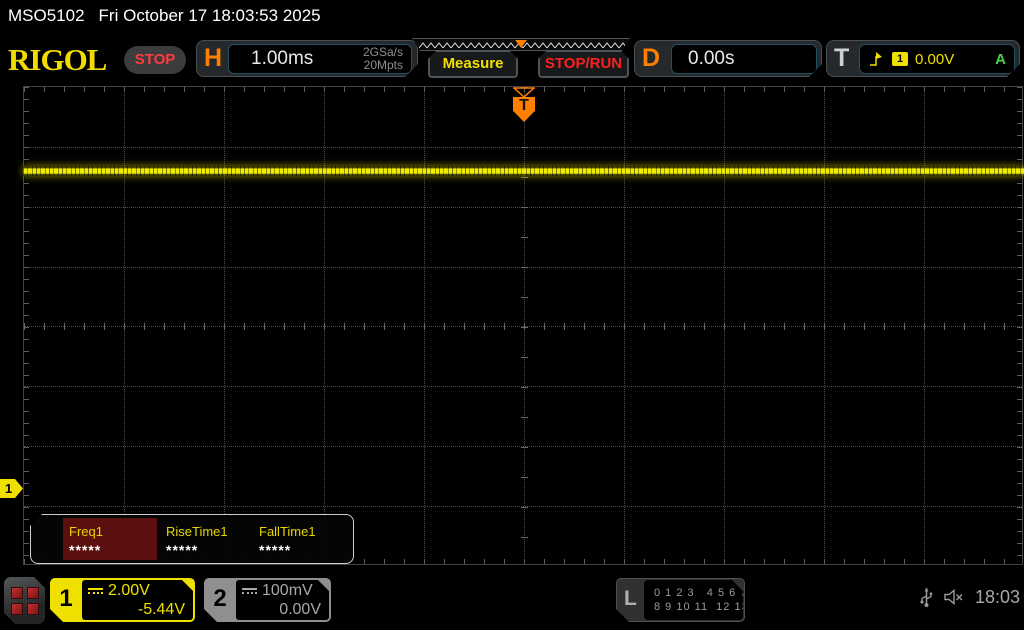  What do you see at coordinates (383, 65) in the screenshot?
I see `memory-depth: 20Mpts` at bounding box center [383, 65].